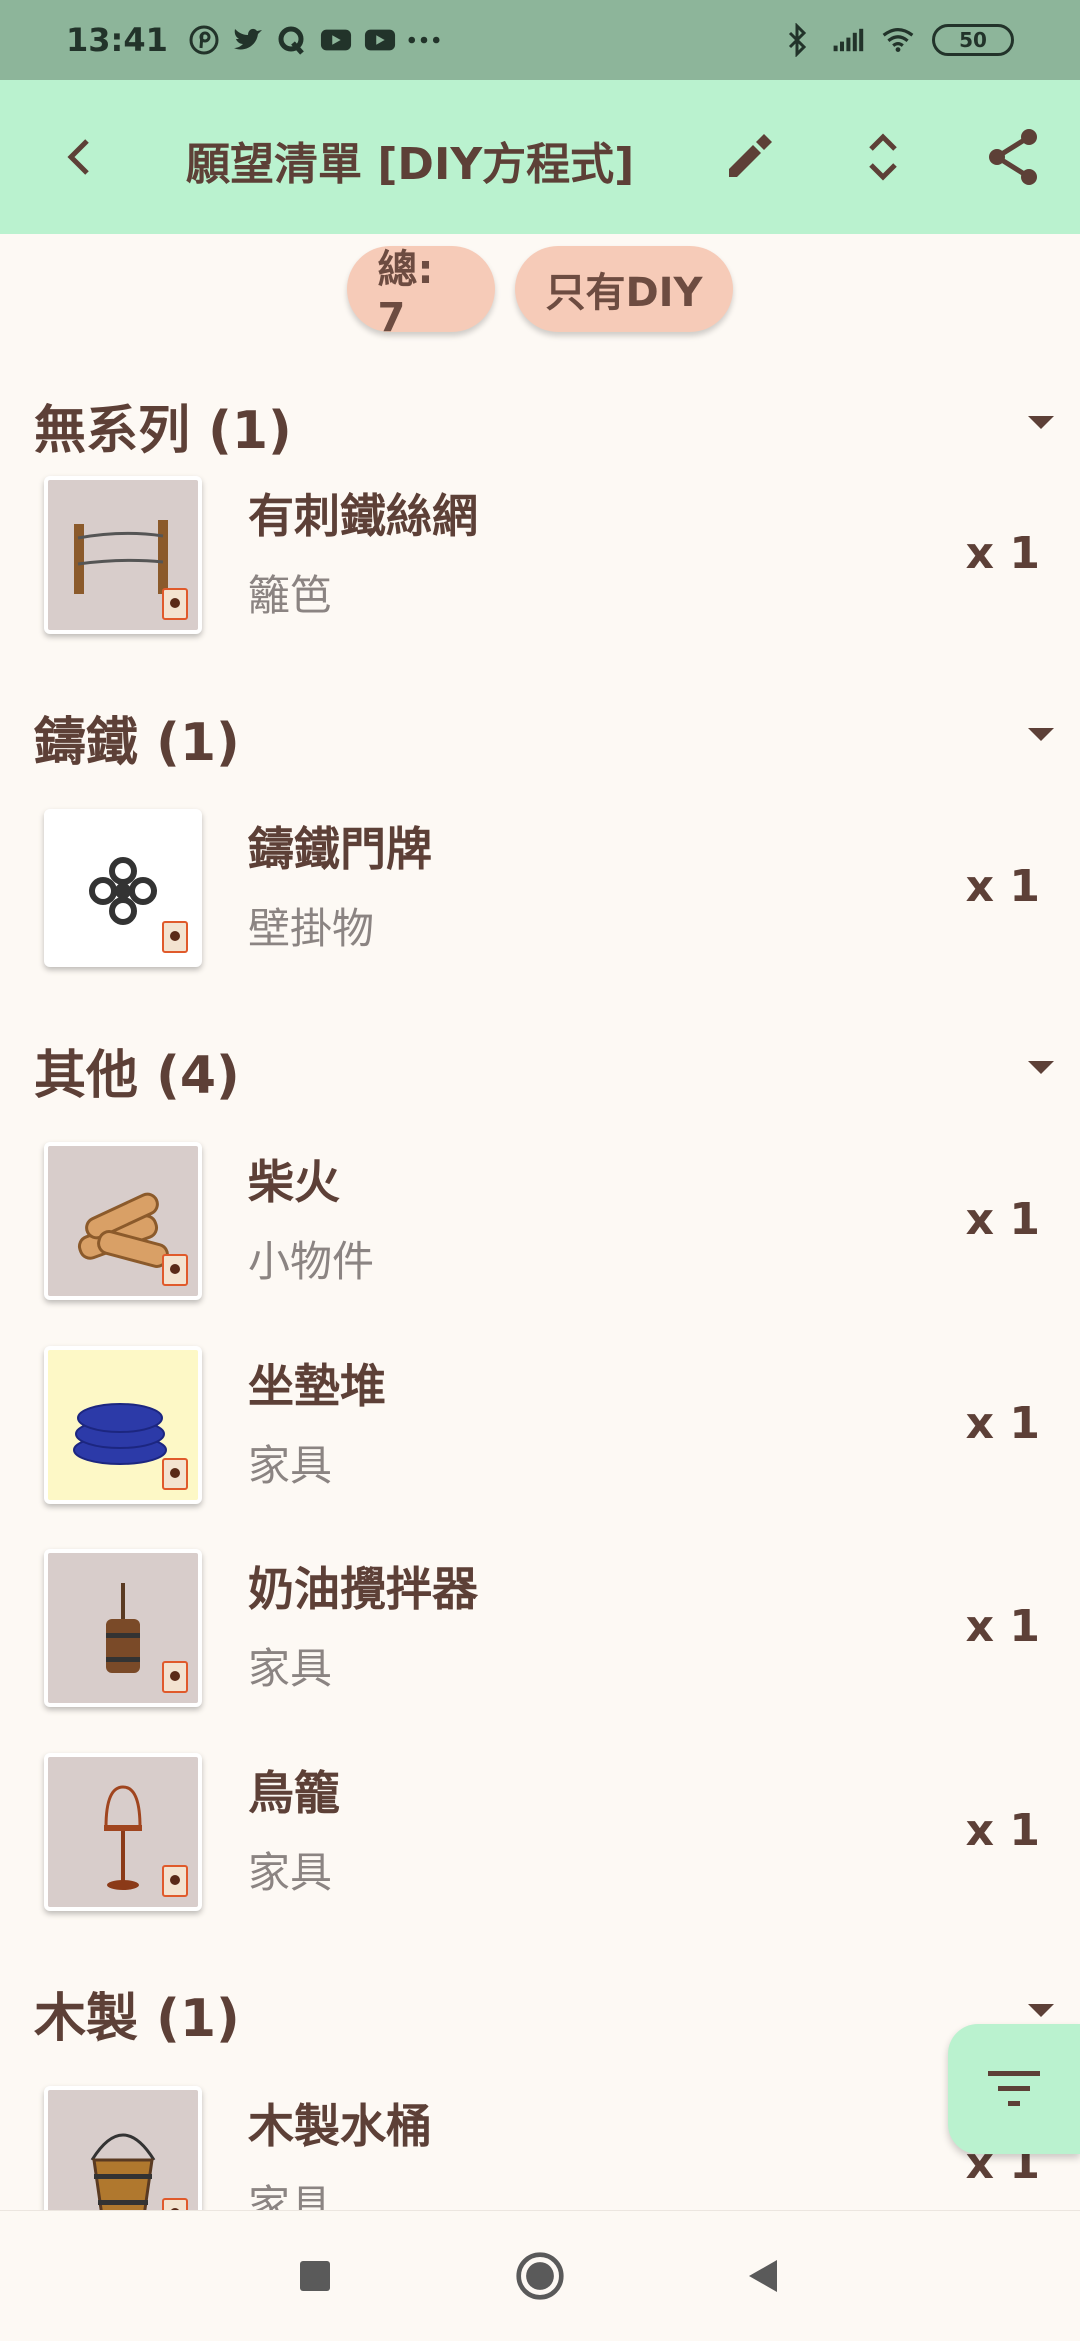 Image resolution: width=1080 pixels, height=2341 pixels. Describe the element at coordinates (540, 1832) in the screenshot. I see `list-item: 鳥籠 家具 x 1` at that location.